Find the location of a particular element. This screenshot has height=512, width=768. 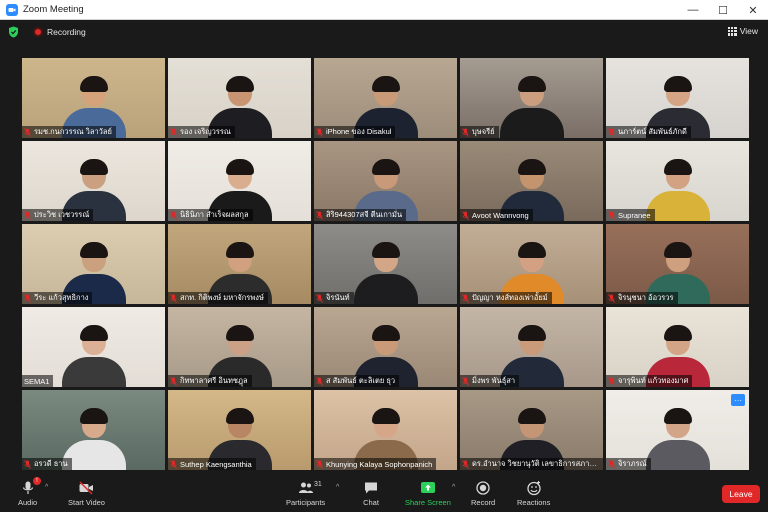

participant-name: กิทพาลาศรี อินทชฎุล is located at coordinates (214, 380).